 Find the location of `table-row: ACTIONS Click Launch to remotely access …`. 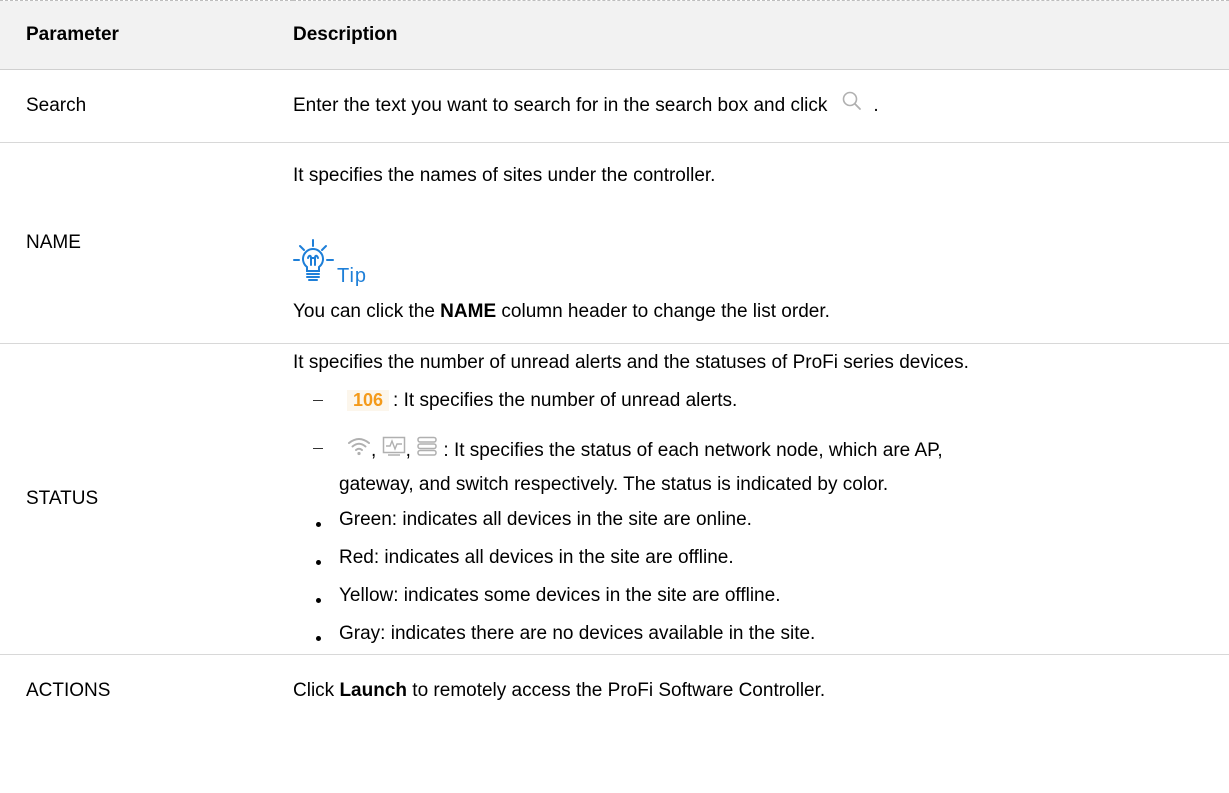

table-row: ACTIONS Click Launch to remotely access … is located at coordinates (614, 691).